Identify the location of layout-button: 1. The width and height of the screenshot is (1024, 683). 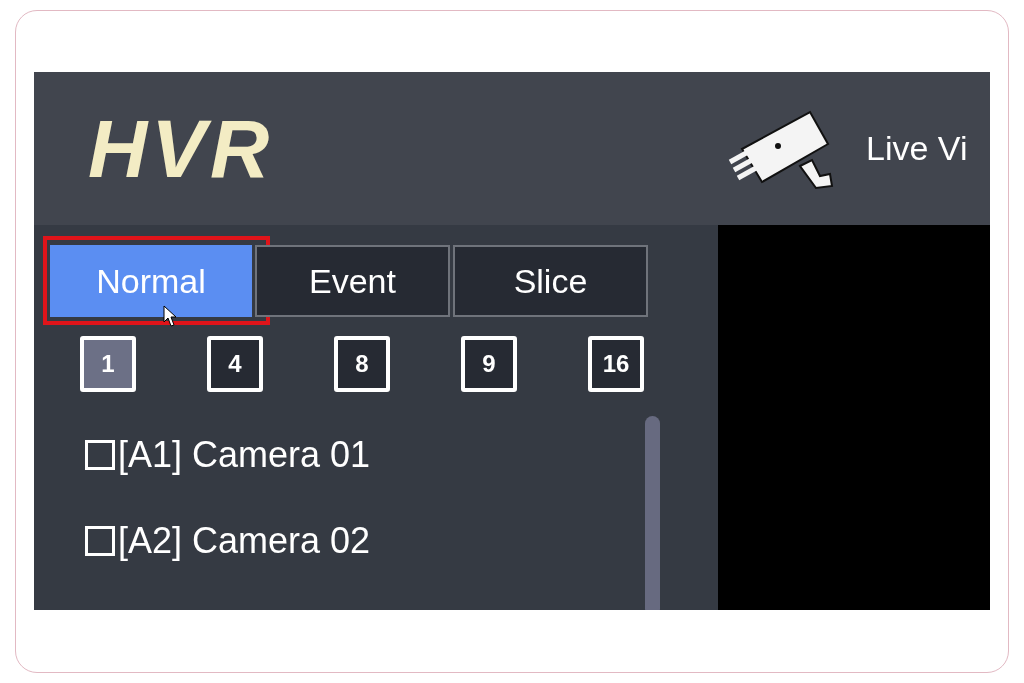
(108, 364).